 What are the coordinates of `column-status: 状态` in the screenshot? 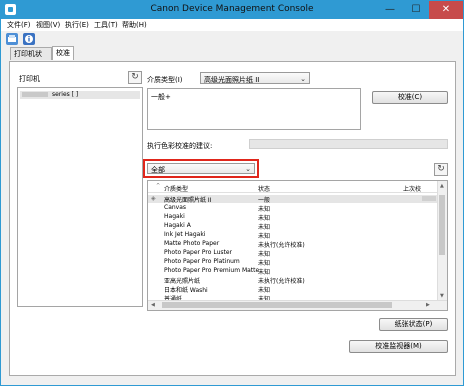 It's located at (264, 188).